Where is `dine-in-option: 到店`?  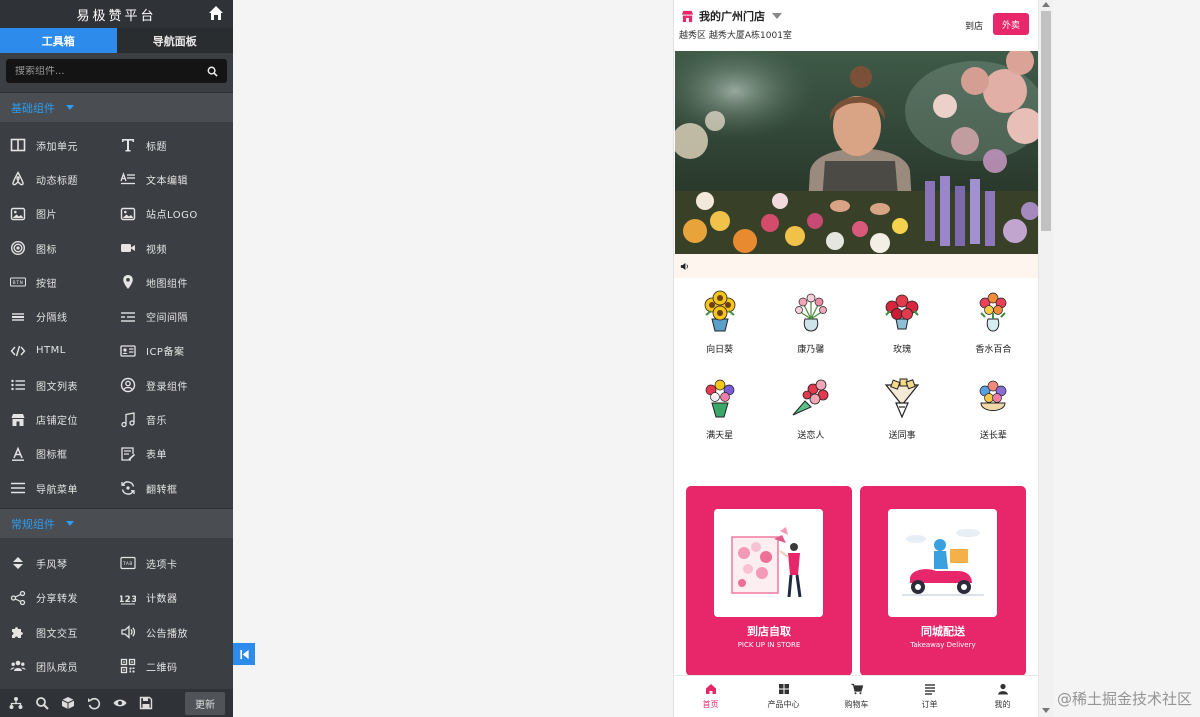
dine-in-option: 到店 is located at coordinates (974, 25).